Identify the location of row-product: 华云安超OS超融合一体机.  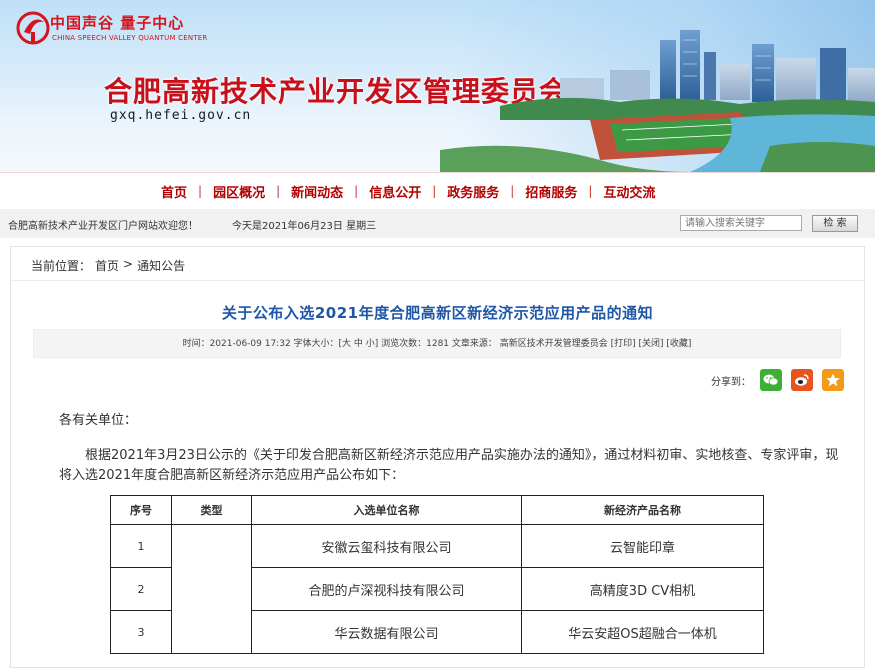
(642, 632).